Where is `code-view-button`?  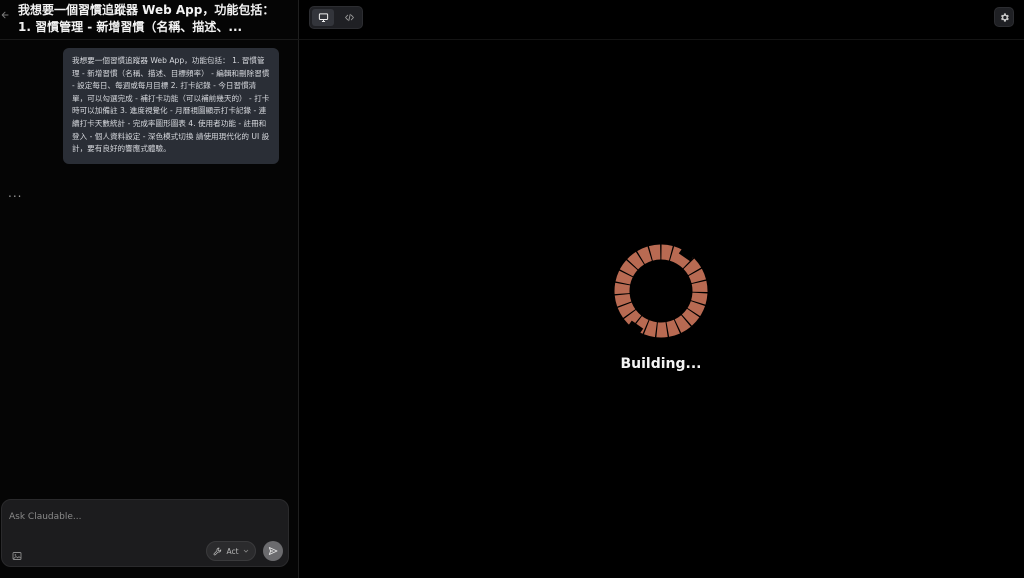 code-view-button is located at coordinates (349, 17).